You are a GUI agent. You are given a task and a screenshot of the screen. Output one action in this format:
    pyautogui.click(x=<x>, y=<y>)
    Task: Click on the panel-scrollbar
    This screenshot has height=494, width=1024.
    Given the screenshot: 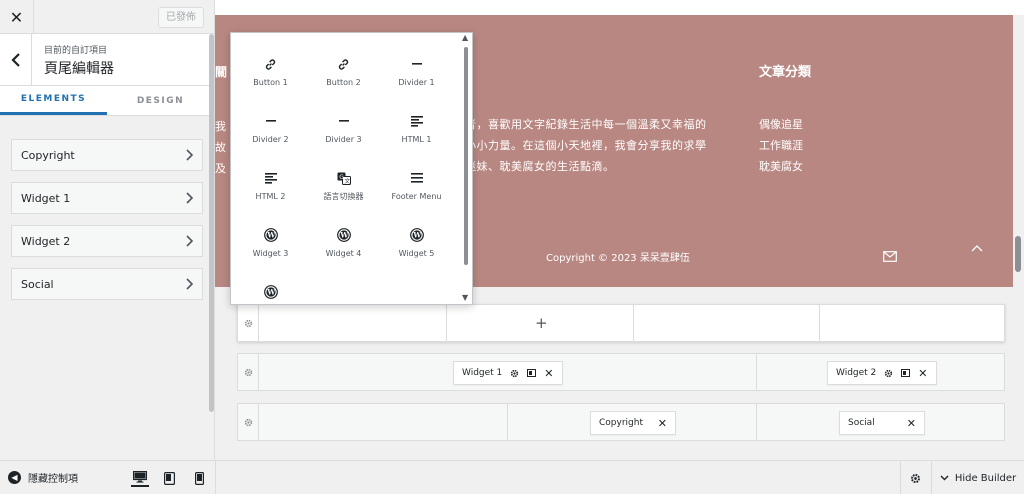 What is the action you would take?
    pyautogui.click(x=211, y=223)
    